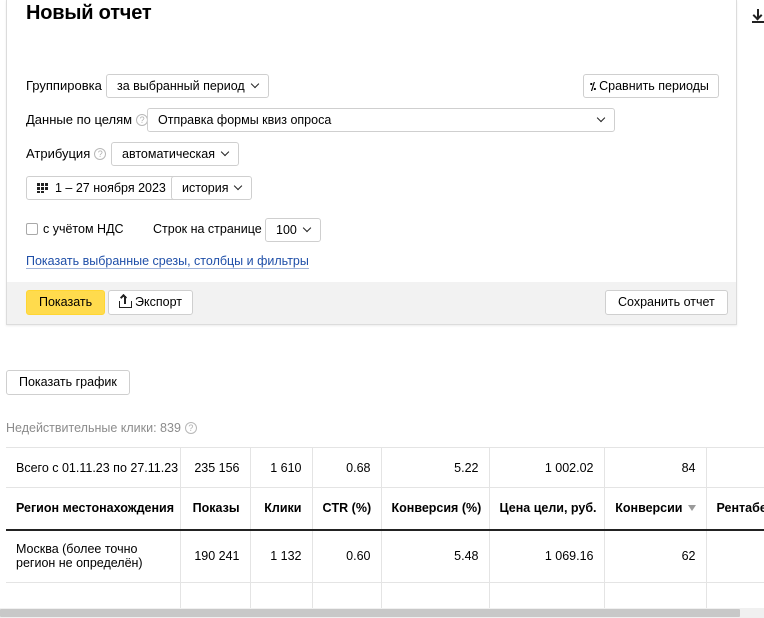 The image size is (764, 618). What do you see at coordinates (110, 188) in the screenshot?
I see `date-range-value: 1 – 27 ноября 2023` at bounding box center [110, 188].